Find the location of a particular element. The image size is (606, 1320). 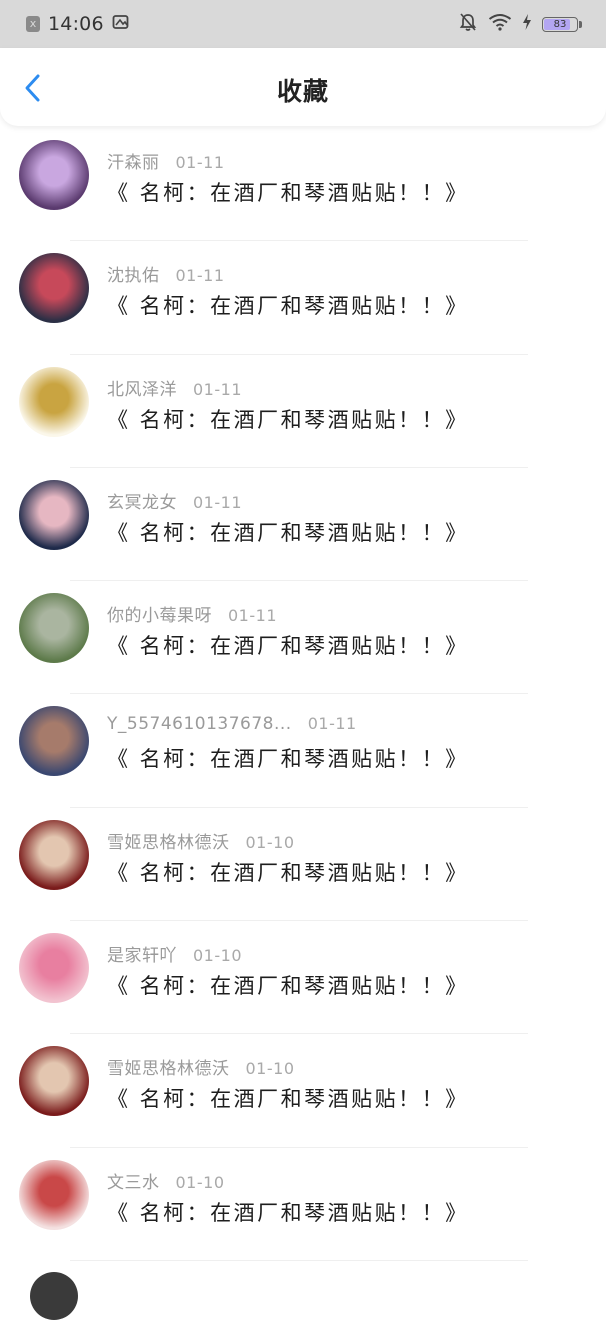

item-meta: Y_5574610137678... 01-11 is located at coordinates (232, 724).